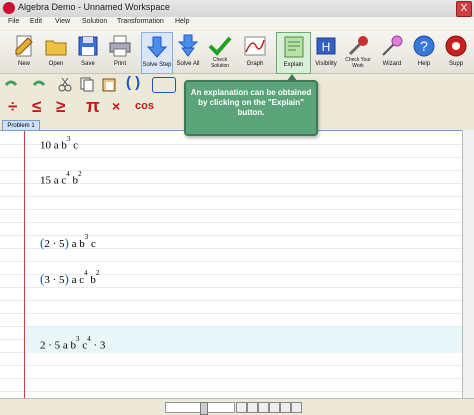 Image resolution: width=474 pixels, height=415 pixels. Describe the element at coordinates (87, 84) in the screenshot. I see `copy-icon` at that location.